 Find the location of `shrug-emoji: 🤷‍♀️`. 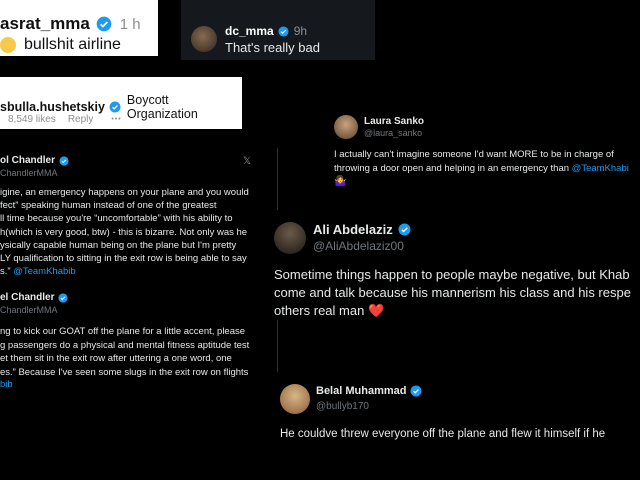

shrug-emoji: 🤷‍♀️ is located at coordinates (340, 181).